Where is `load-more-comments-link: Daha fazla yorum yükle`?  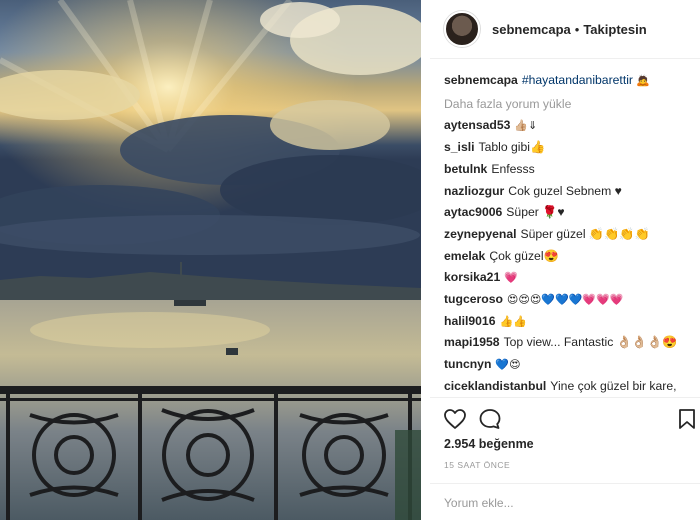
load-more-comments-link: Daha fazla yorum yükle is located at coordinates (571, 105).